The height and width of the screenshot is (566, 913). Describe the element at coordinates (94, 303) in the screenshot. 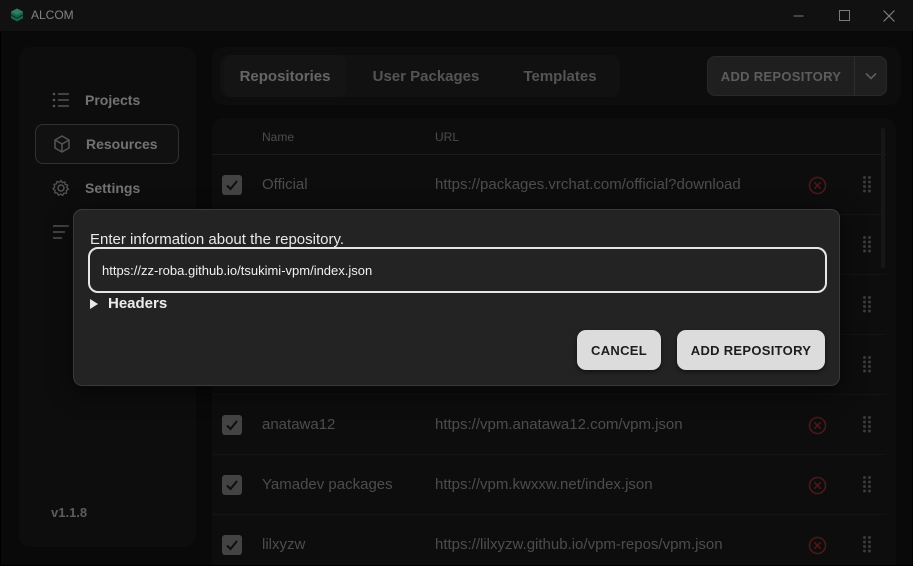

I see `triangle-right-icon` at that location.